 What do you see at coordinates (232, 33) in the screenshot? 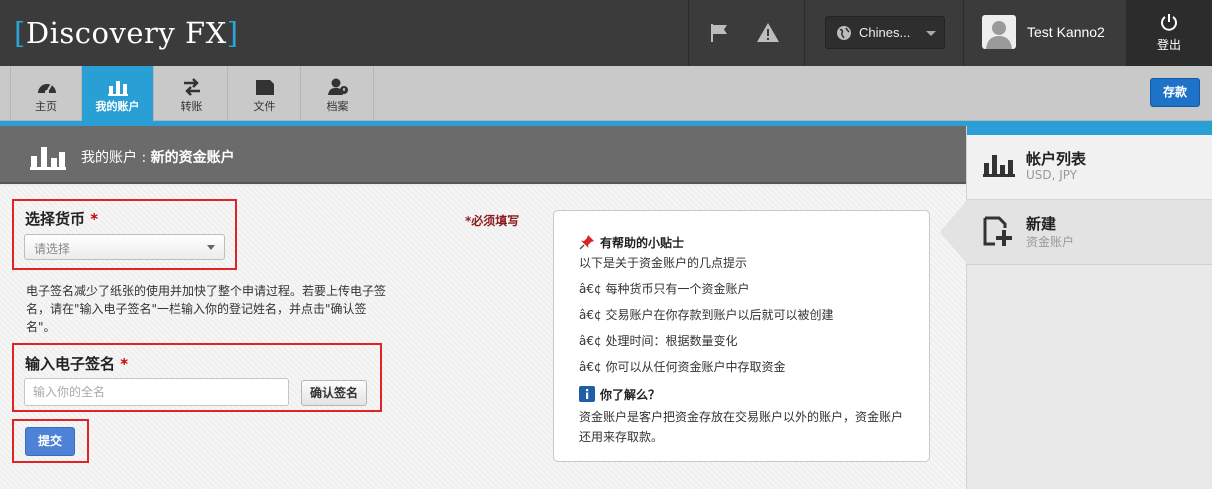
I see `logo-bracket-close: ]` at bounding box center [232, 33].